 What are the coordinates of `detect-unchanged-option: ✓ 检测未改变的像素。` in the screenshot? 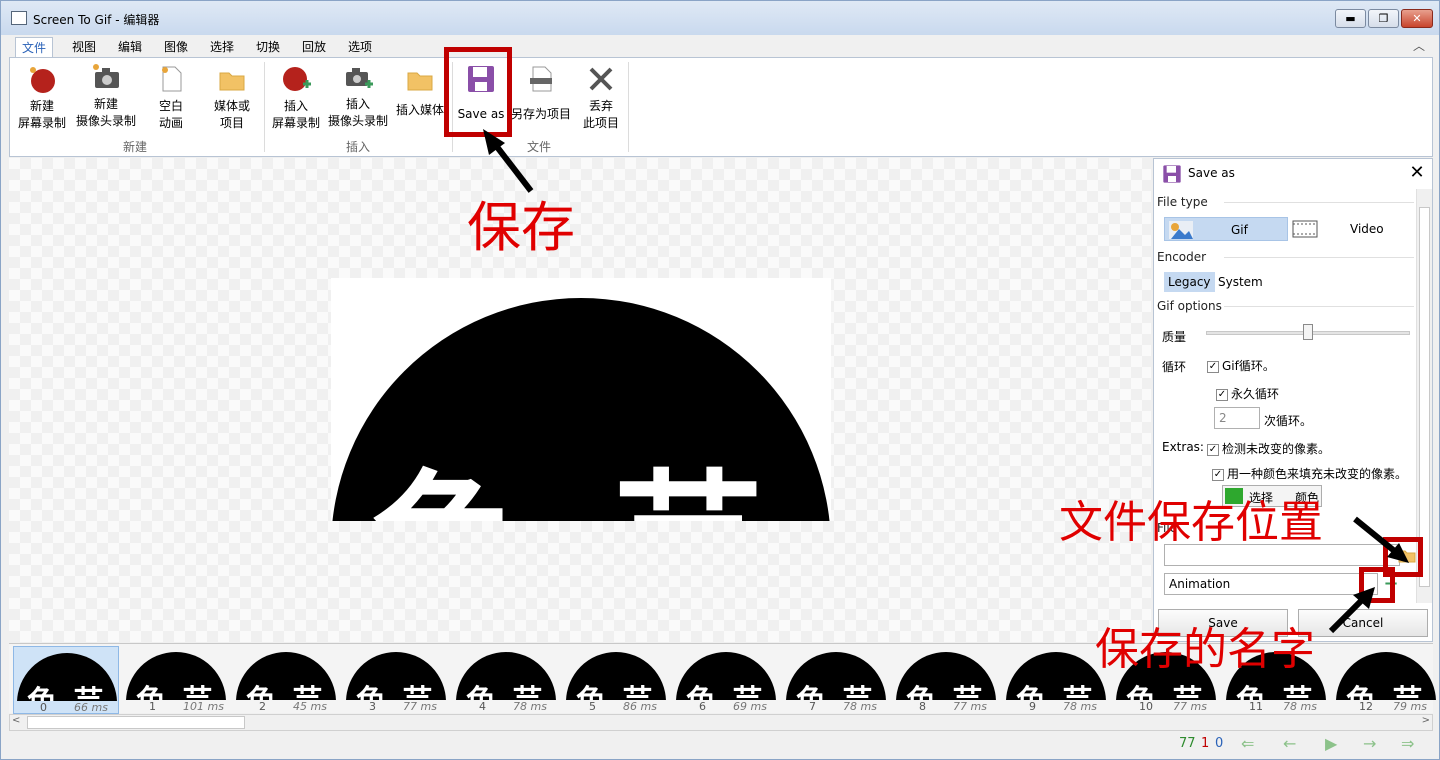 It's located at (1268, 448).